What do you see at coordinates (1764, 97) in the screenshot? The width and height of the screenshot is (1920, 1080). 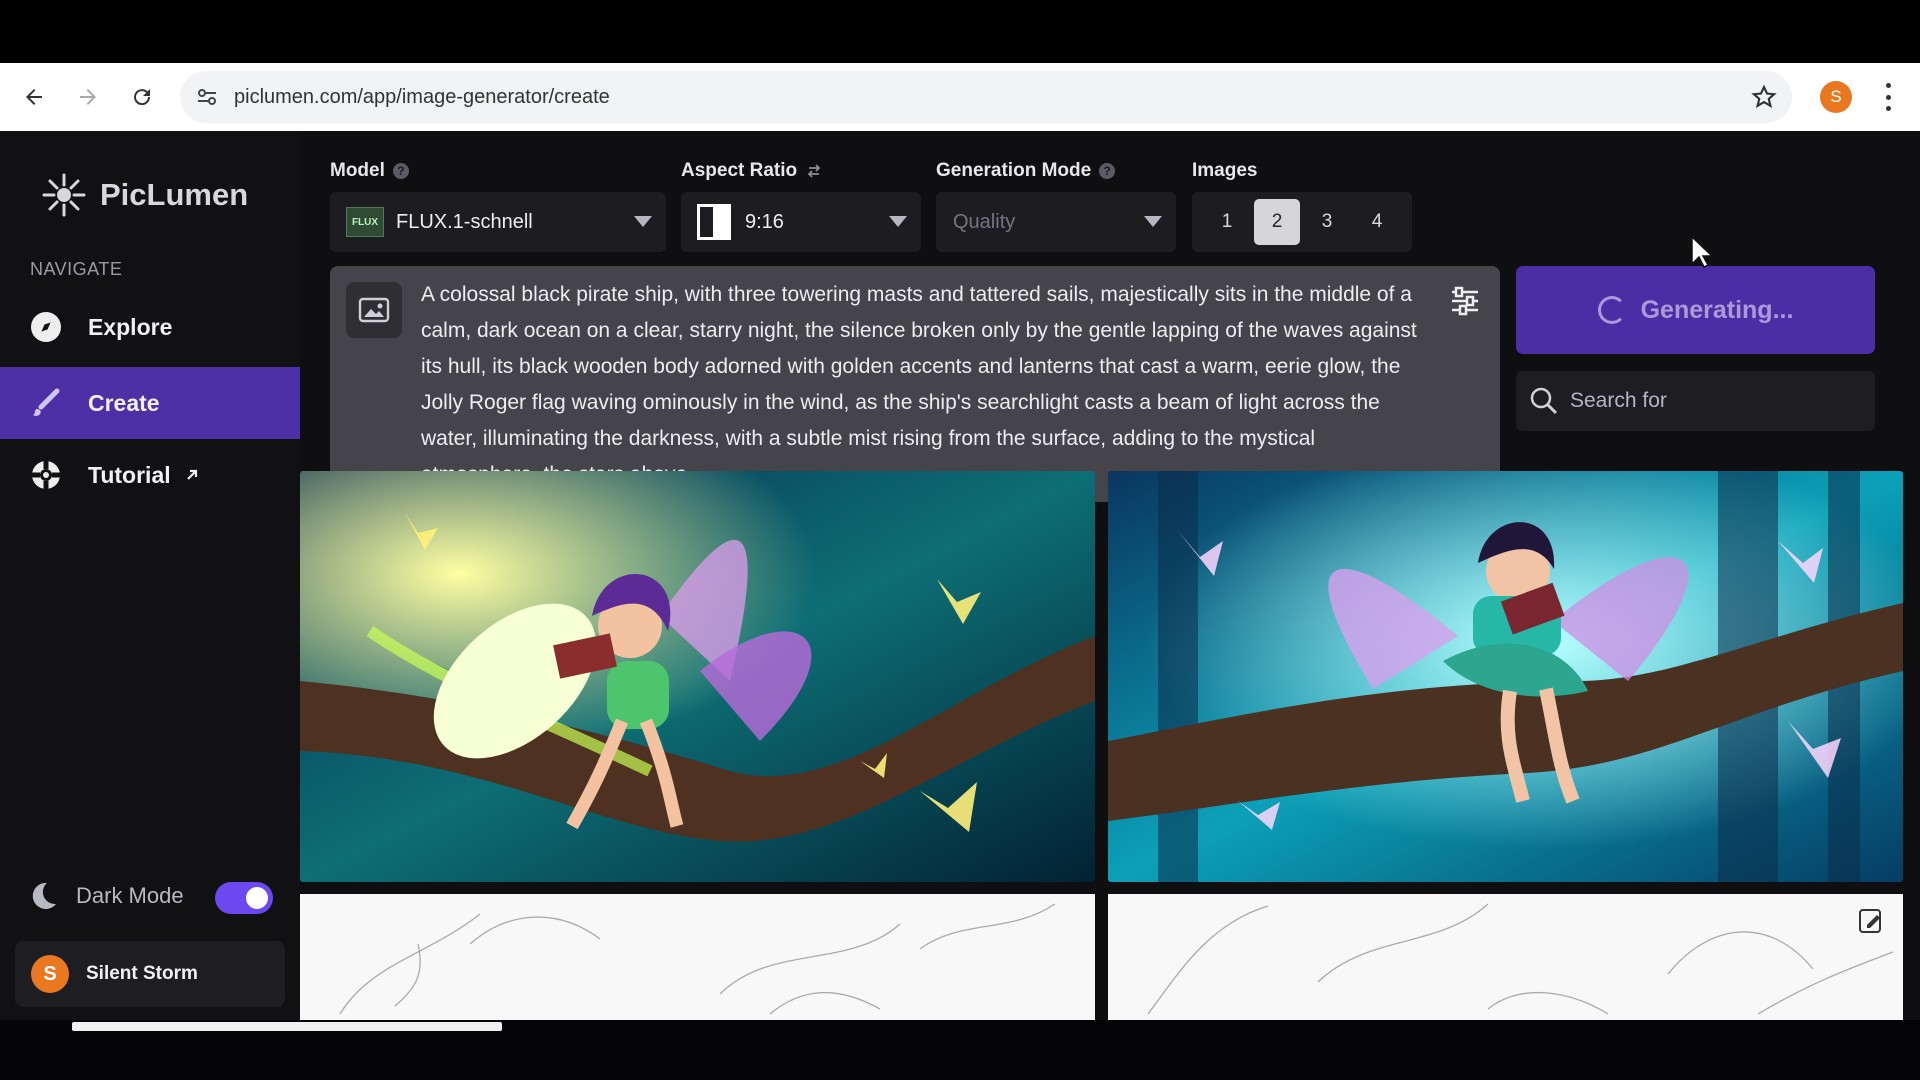 I see `bookmark-star-icon` at bounding box center [1764, 97].